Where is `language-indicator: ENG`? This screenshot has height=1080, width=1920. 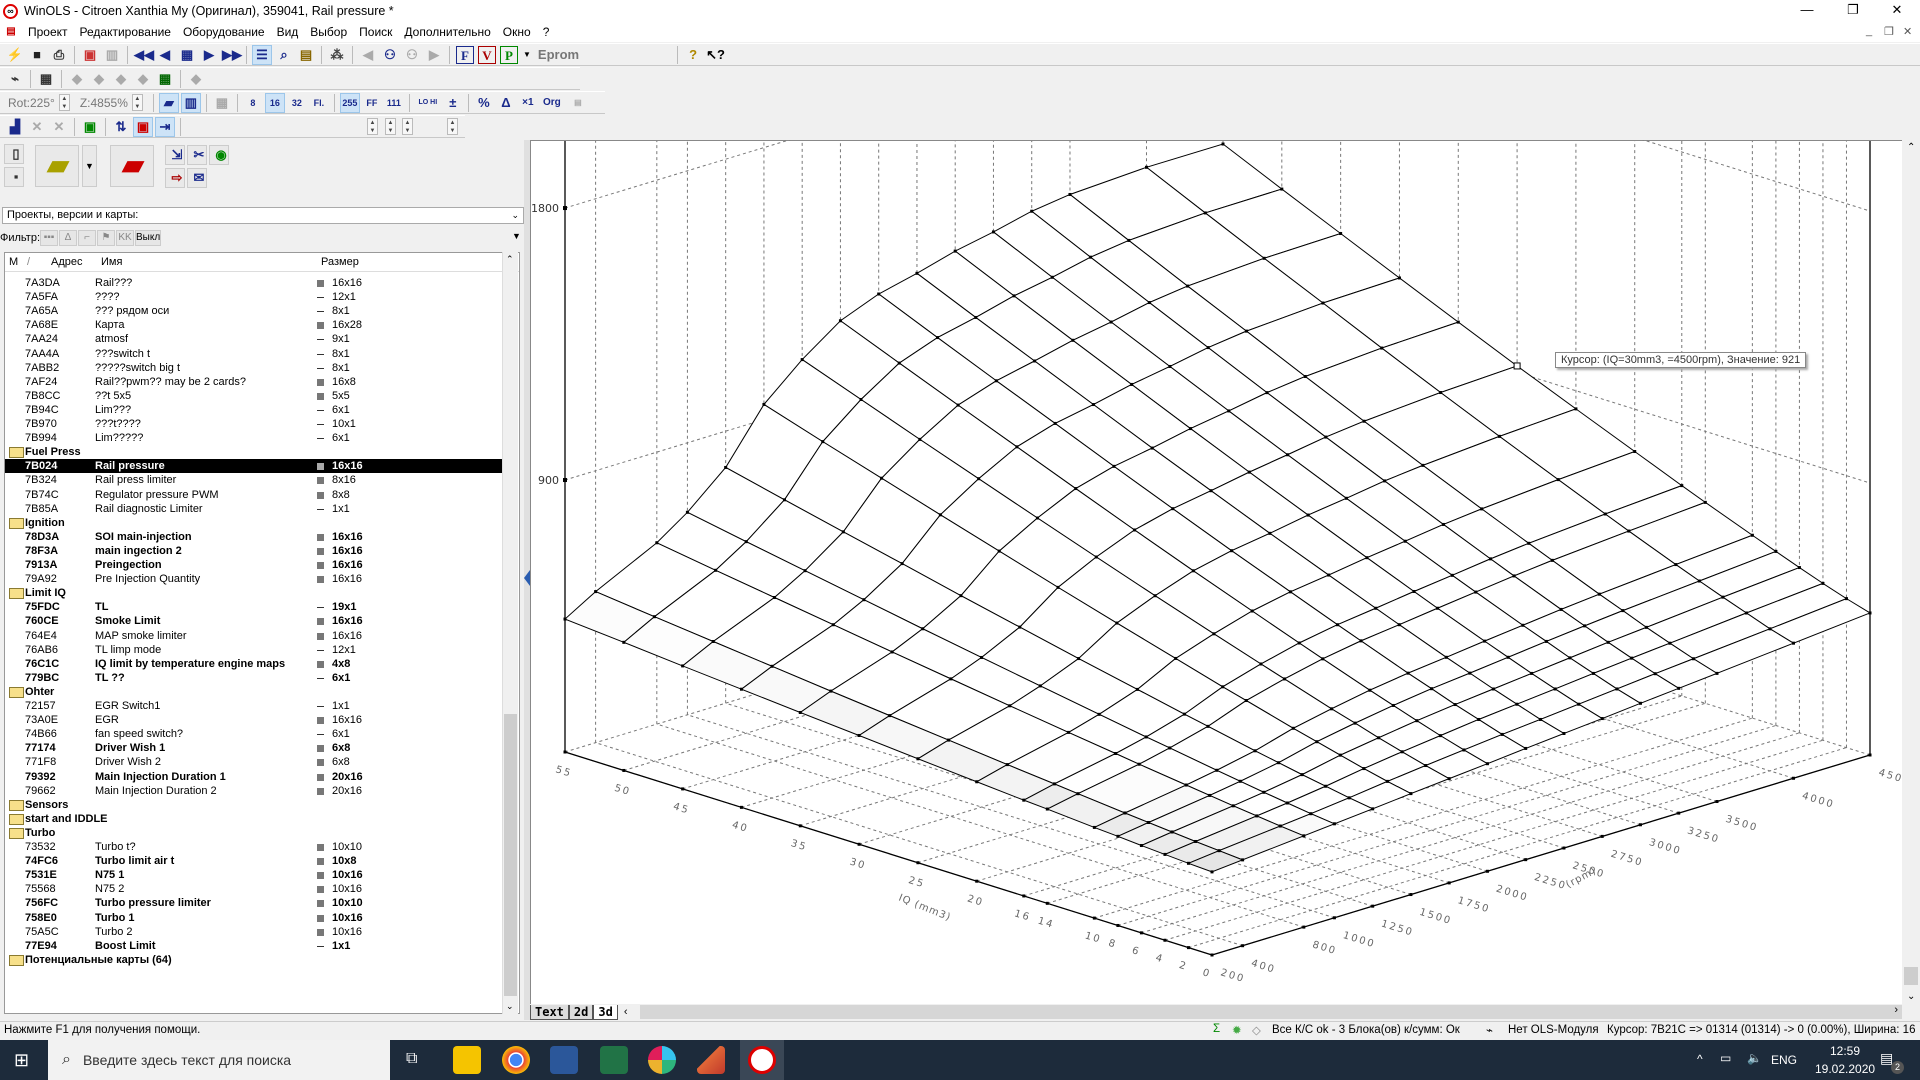 language-indicator: ENG is located at coordinates (1784, 1060).